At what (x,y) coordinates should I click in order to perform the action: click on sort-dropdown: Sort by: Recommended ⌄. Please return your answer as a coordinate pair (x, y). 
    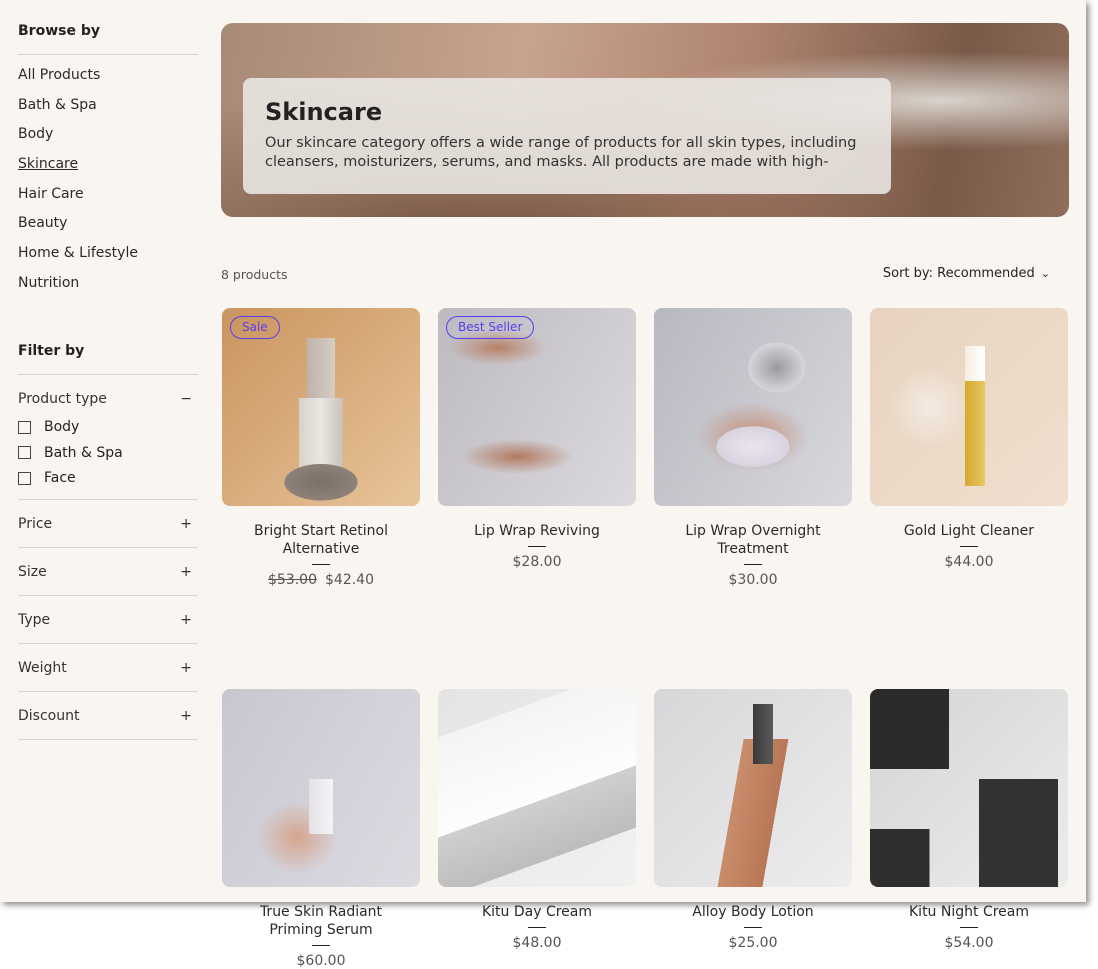
    Looking at the image, I should click on (966, 273).